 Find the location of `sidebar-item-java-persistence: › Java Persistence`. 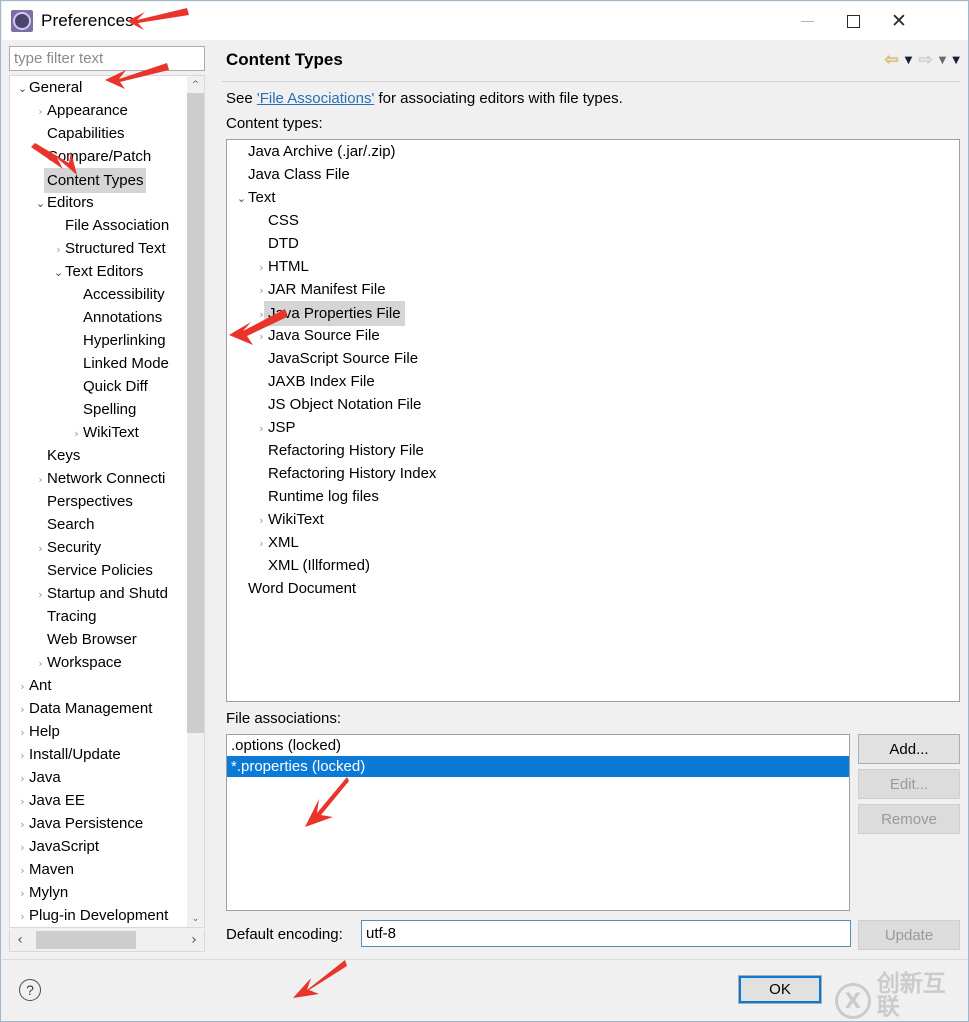

sidebar-item-java-persistence: › Java Persistence is located at coordinates (101, 823).